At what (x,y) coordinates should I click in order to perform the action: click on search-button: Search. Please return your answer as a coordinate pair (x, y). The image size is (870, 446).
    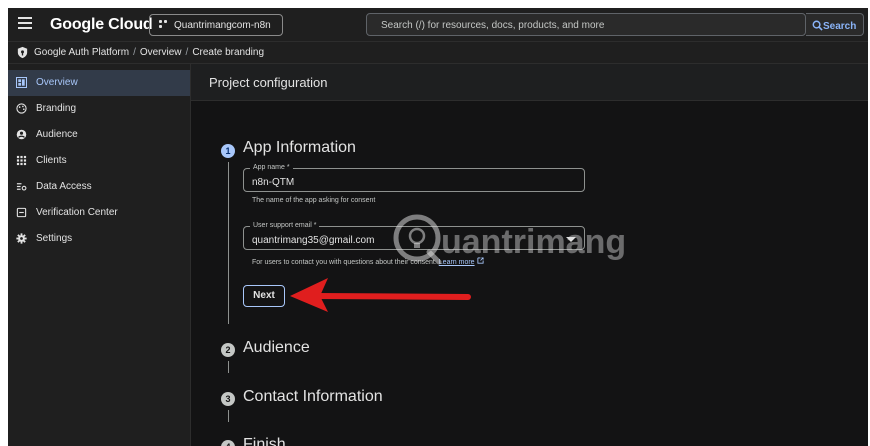
    Looking at the image, I should click on (835, 24).